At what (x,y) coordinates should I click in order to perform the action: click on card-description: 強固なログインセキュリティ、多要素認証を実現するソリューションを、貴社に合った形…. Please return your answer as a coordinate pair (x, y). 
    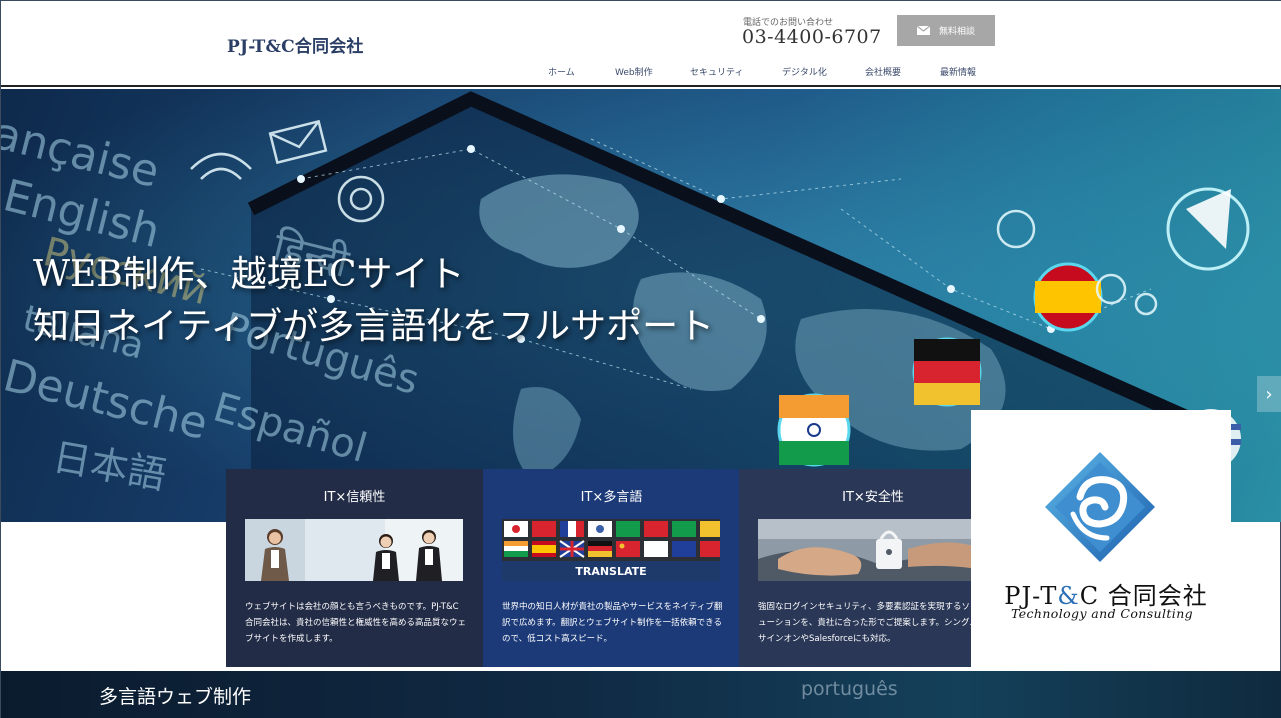
    Looking at the image, I should click on (864, 623).